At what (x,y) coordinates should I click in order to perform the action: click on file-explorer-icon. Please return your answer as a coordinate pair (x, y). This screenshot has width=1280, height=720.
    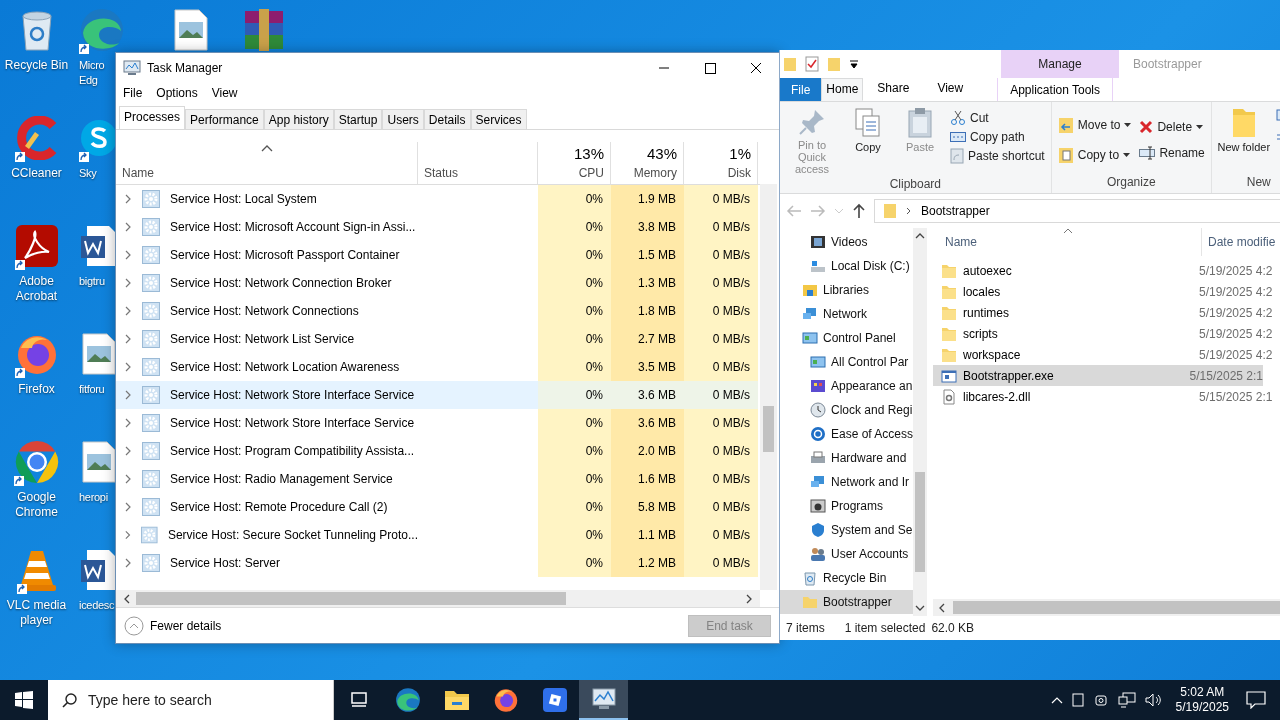
    Looking at the image, I should click on (456, 700).